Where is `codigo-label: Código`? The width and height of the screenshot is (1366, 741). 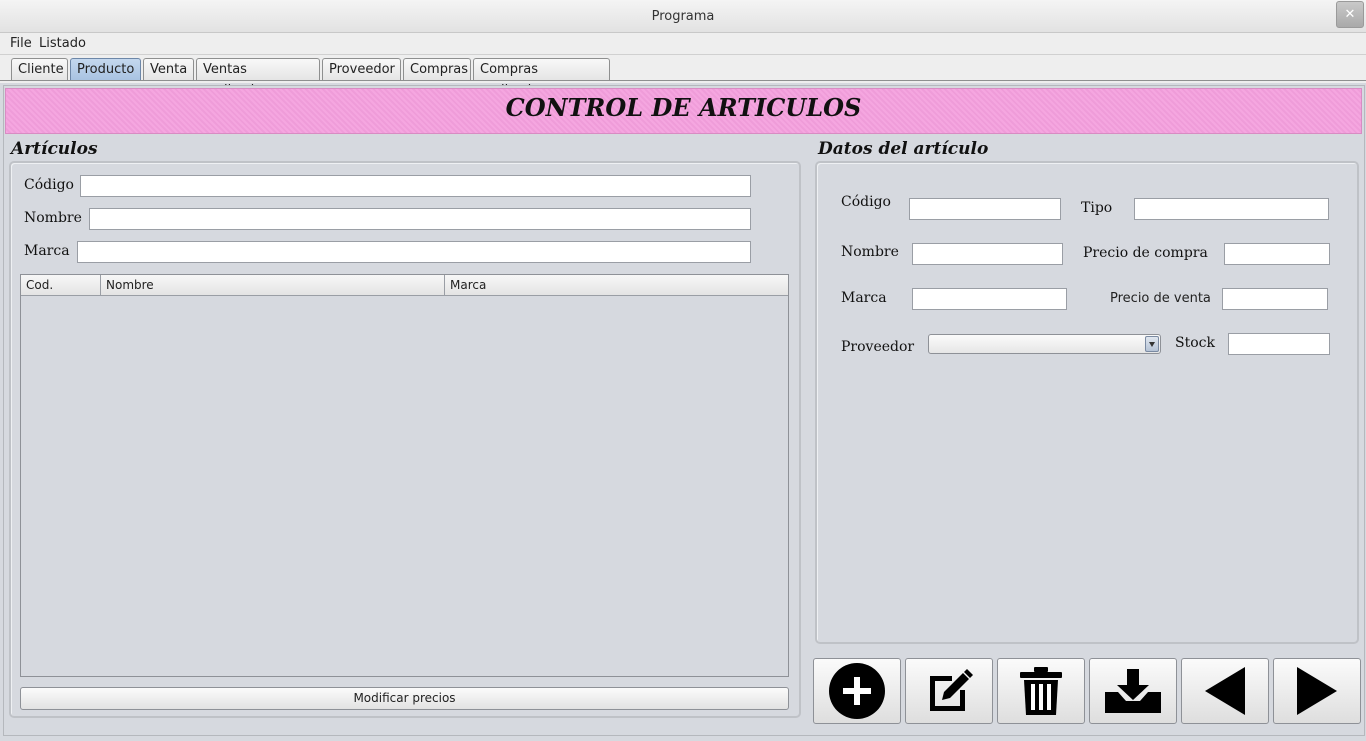 codigo-label: Código is located at coordinates (866, 202).